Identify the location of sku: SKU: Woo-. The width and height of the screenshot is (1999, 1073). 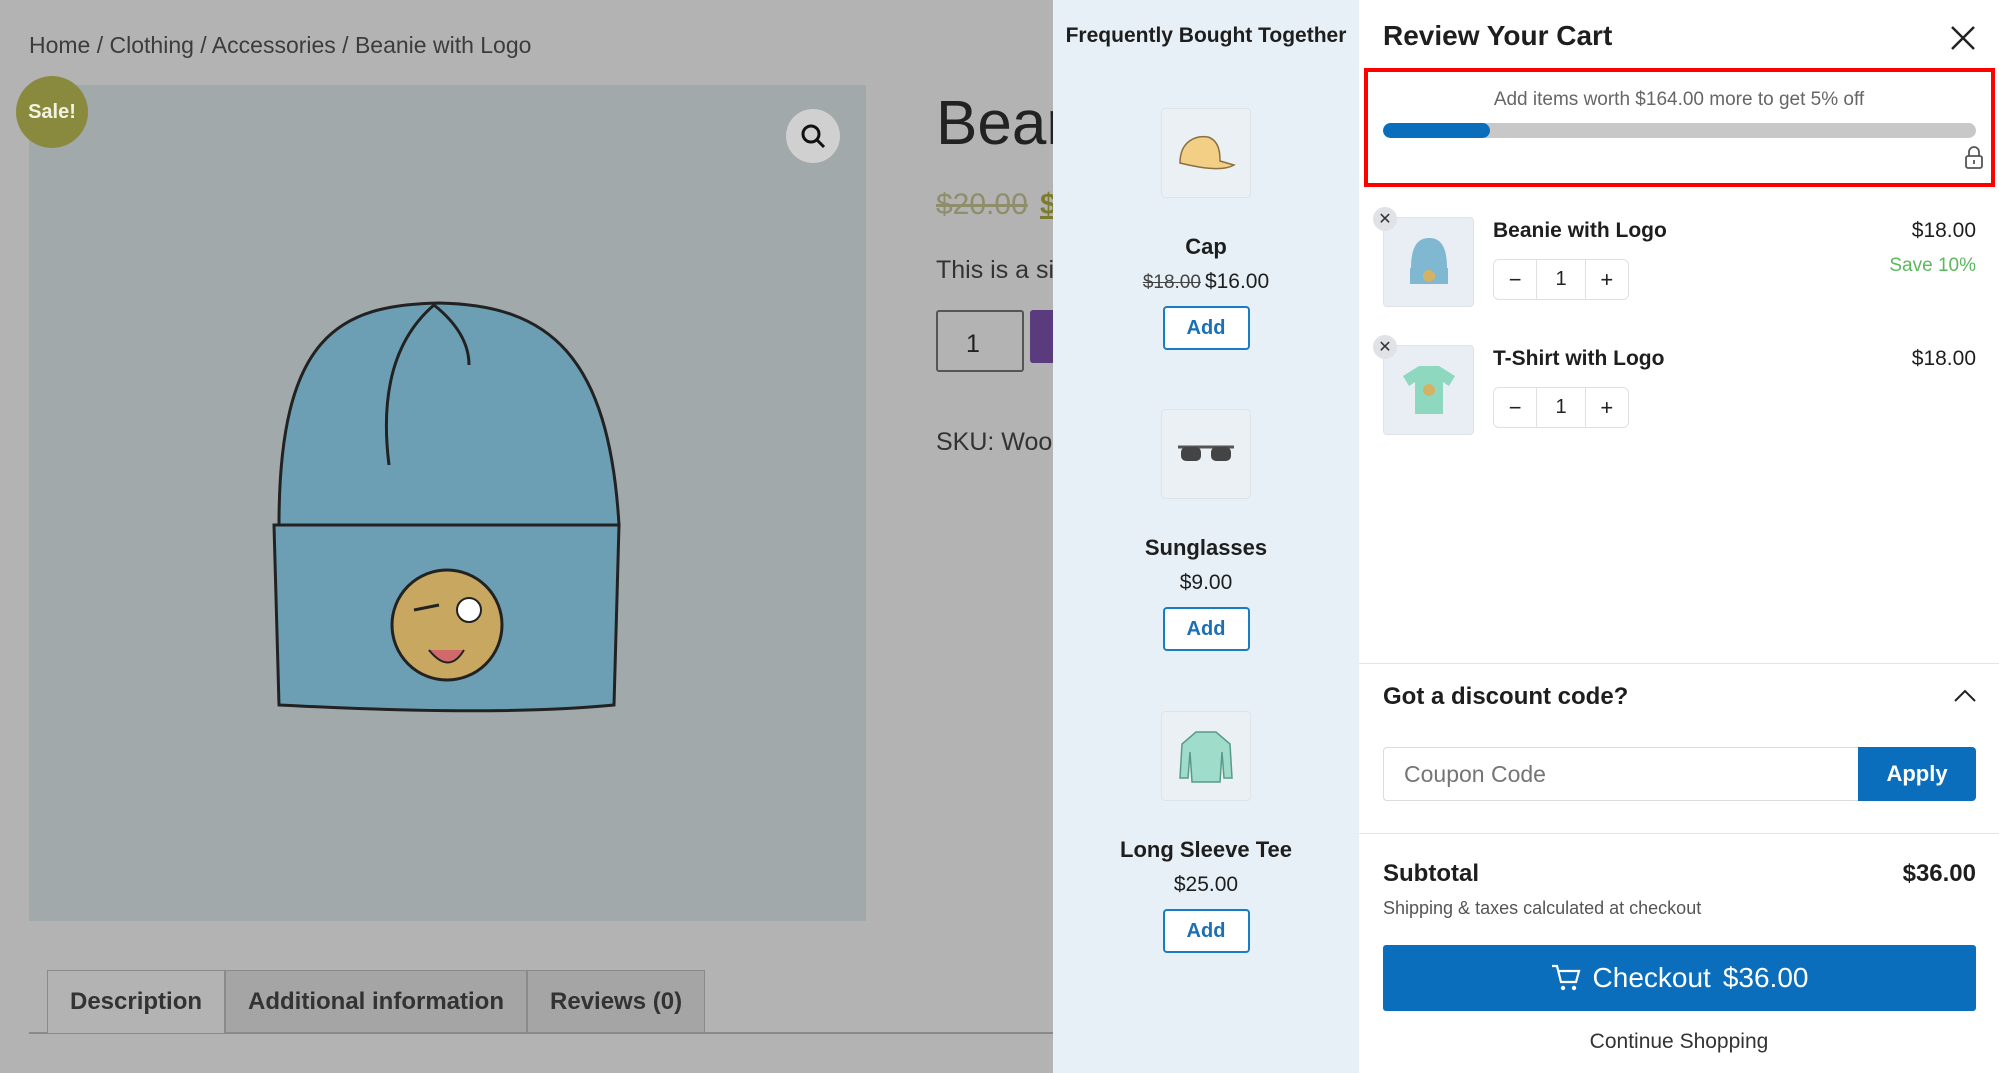
(994, 442).